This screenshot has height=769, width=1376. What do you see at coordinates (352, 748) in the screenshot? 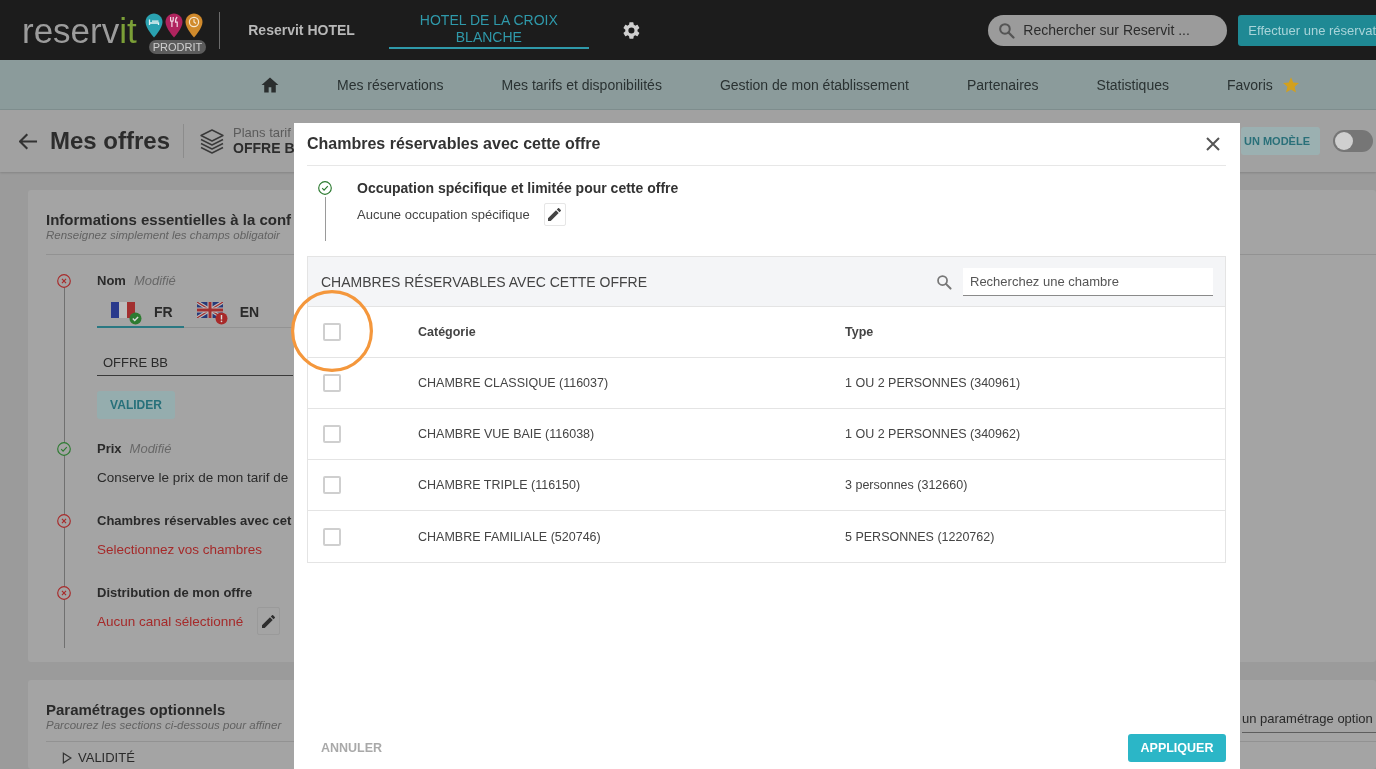
I see `cancel-button: ANNULER` at bounding box center [352, 748].